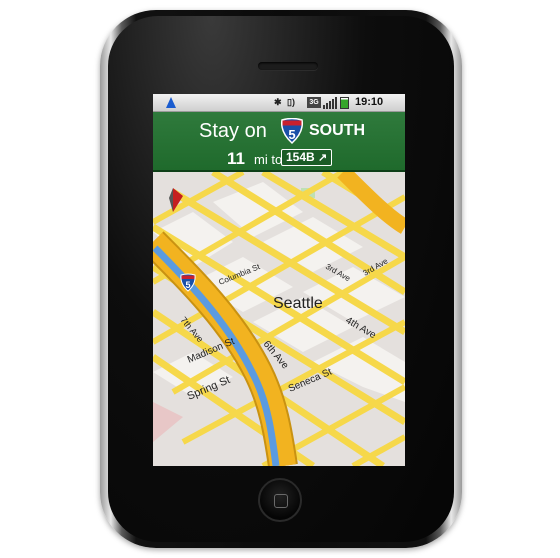 Image resolution: width=560 pixels, height=558 pixels. I want to click on direction-banner: Stay on 5 SOUTH 11 mi to 154B ↗, so click(279, 142).